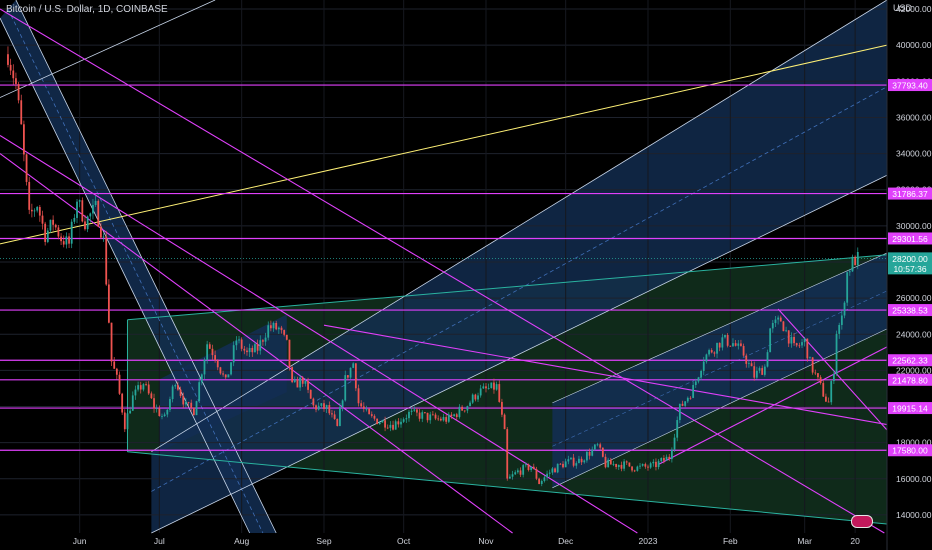 This screenshot has height=550, width=932. What do you see at coordinates (862, 521) in the screenshot?
I see `replay-flag-icon` at bounding box center [862, 521].